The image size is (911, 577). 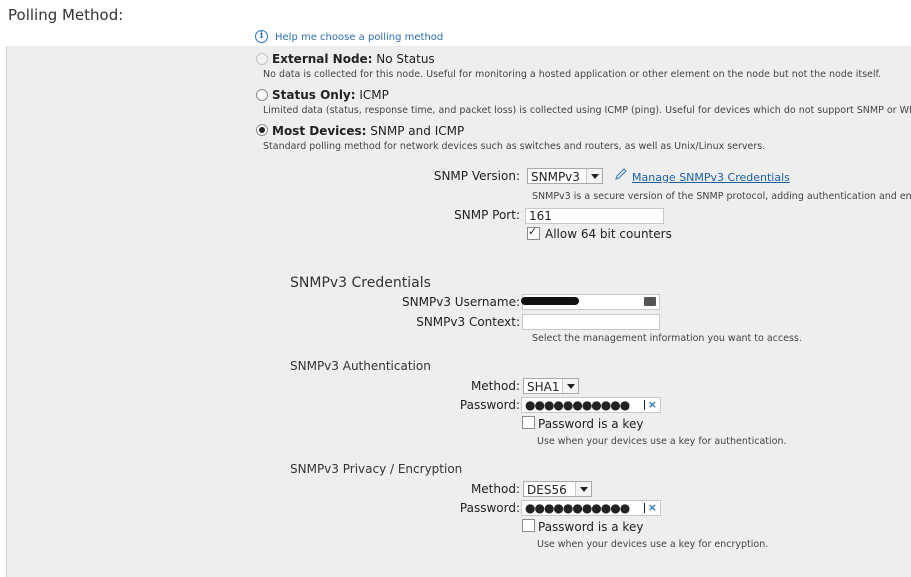 I want to click on snmpv3-privacy-heading: SNMPv3 Privacy / Encryption, so click(x=376, y=469).